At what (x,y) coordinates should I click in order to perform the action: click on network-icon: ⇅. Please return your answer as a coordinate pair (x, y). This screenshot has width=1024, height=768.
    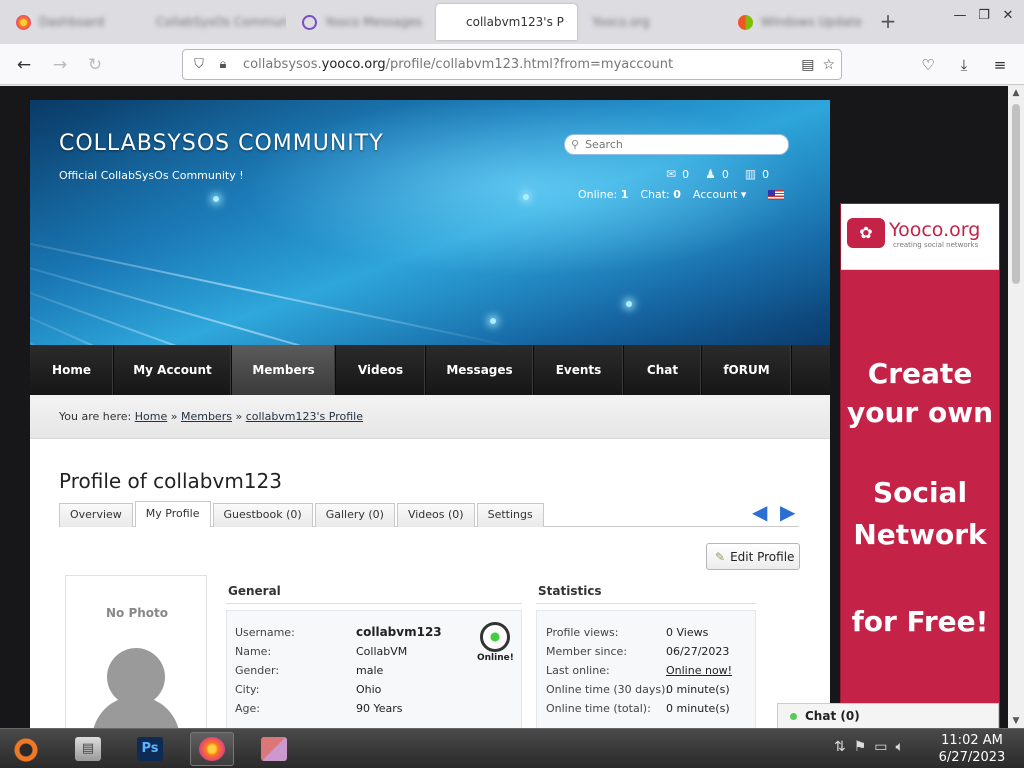
    Looking at the image, I should click on (840, 747).